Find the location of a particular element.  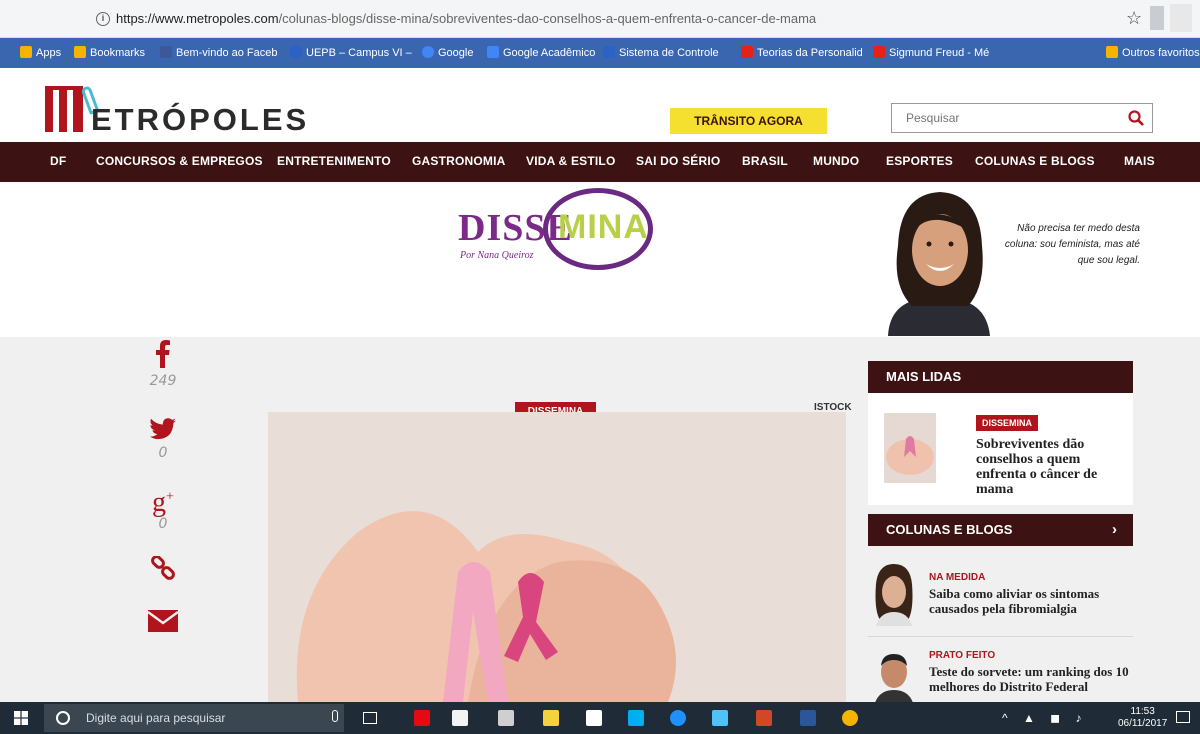

search-input is located at coordinates (1004, 118).